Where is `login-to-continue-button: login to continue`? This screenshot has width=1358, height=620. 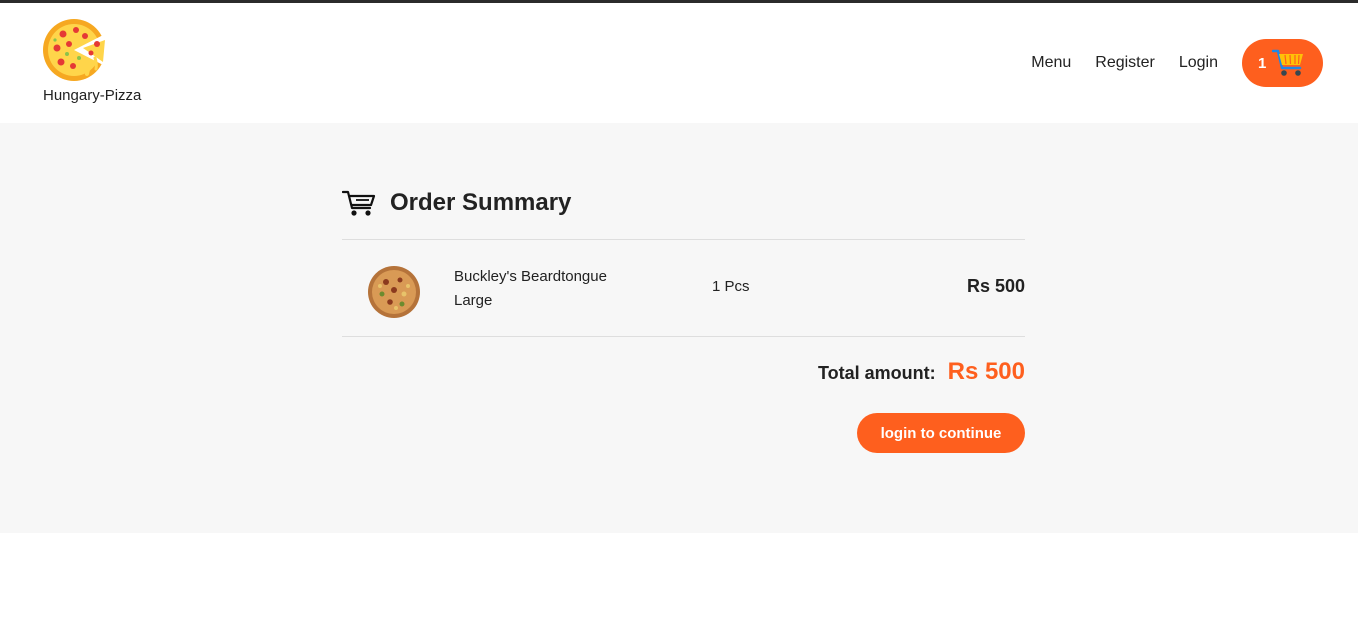
login-to-continue-button: login to continue is located at coordinates (941, 433).